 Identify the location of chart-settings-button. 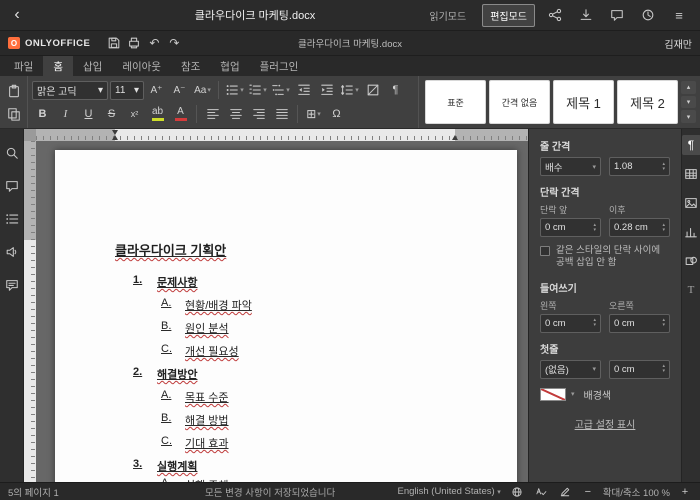
(691, 232).